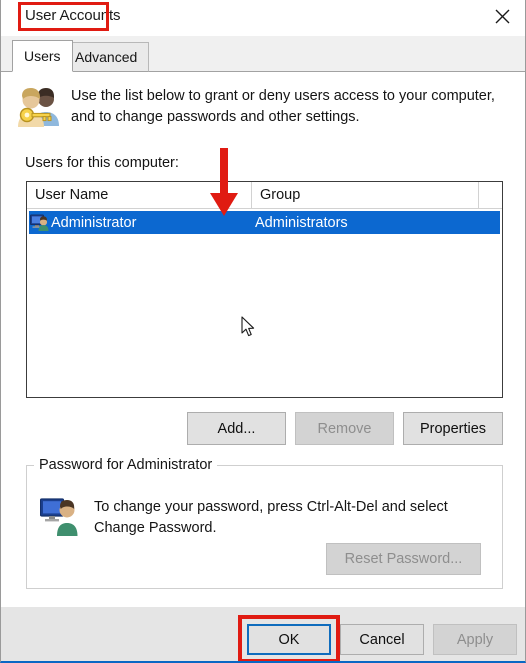 Image resolution: width=526 pixels, height=663 pixels. I want to click on close-x-icon, so click(502, 16).